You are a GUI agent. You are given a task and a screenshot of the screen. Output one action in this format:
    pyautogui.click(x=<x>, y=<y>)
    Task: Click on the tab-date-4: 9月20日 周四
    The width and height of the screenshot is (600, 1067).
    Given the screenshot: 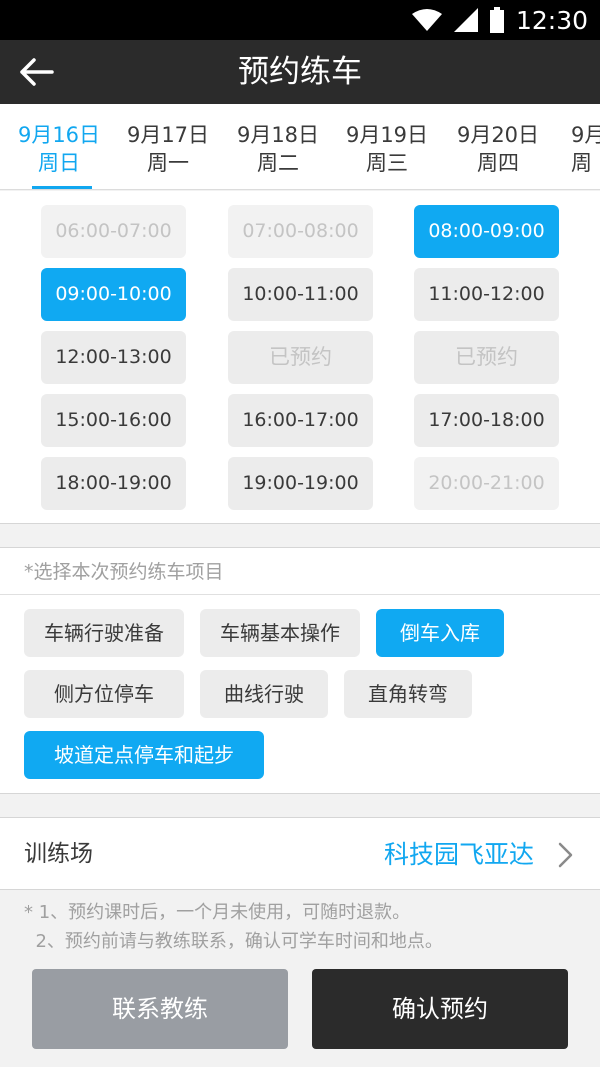 What is the action you would take?
    pyautogui.click(x=498, y=146)
    